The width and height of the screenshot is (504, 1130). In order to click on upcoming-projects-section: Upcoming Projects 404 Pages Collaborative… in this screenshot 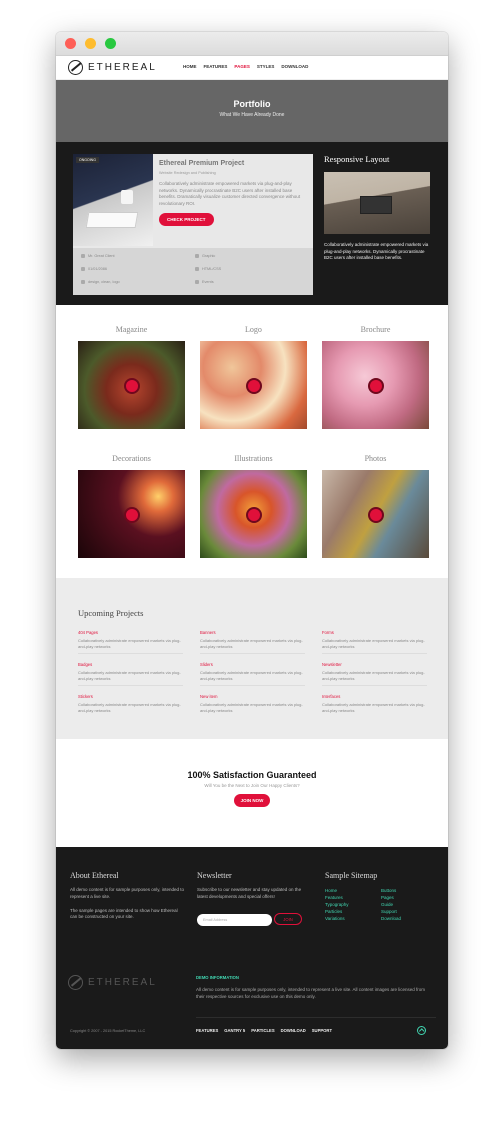, I will do `click(252, 658)`.